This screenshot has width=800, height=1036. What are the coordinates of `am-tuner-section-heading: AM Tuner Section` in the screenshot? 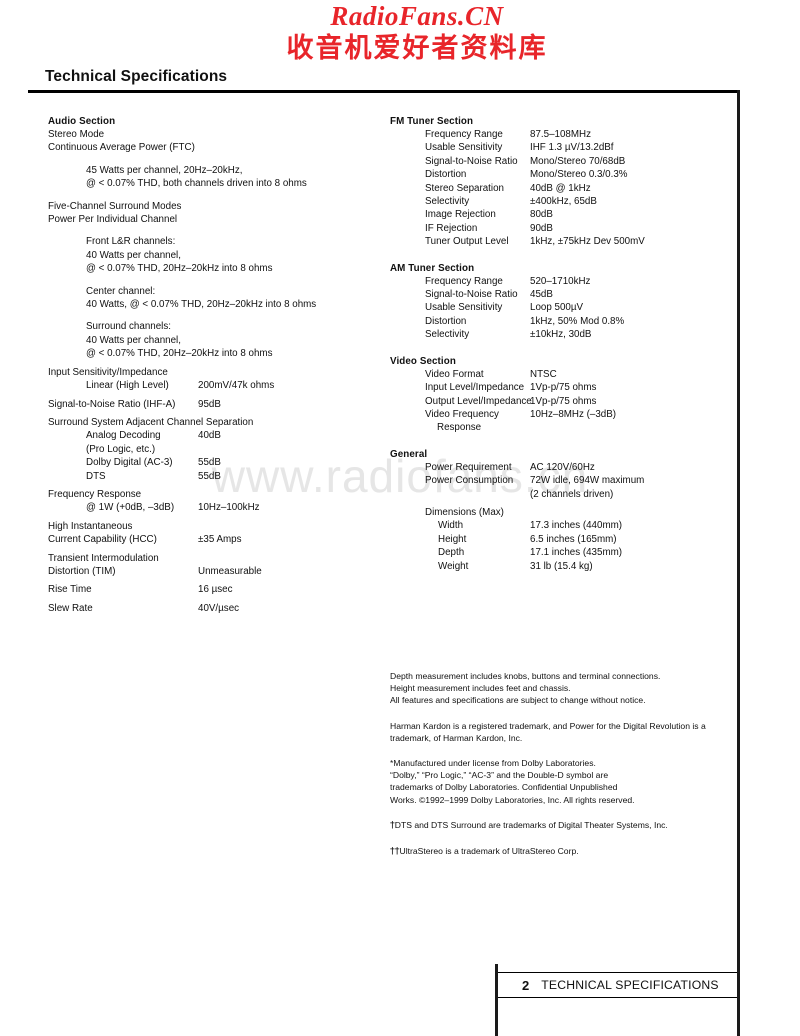 It's located at (432, 268).